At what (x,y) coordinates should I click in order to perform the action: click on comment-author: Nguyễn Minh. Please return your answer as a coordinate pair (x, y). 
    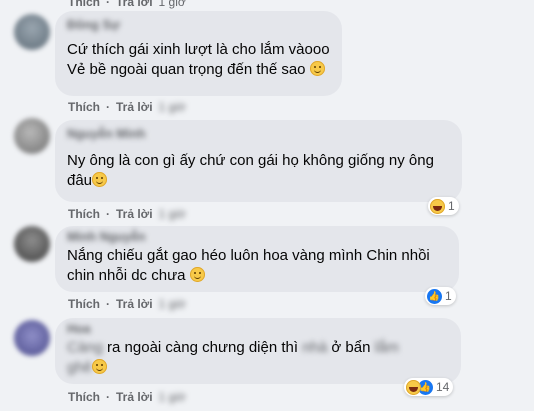
    Looking at the image, I should click on (258, 134).